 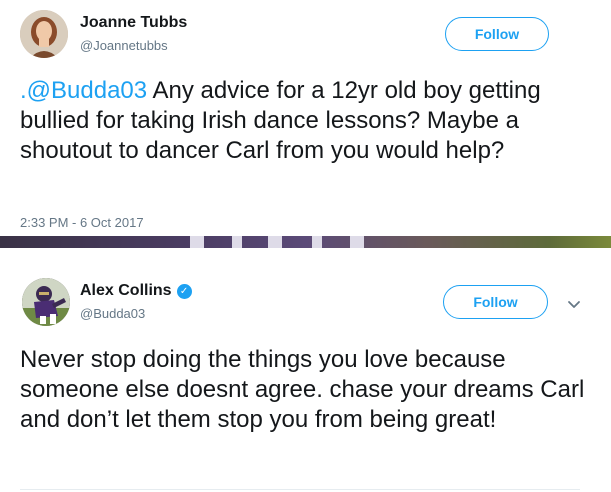 What do you see at coordinates (305, 242) in the screenshot?
I see `embedded-media-image` at bounding box center [305, 242].